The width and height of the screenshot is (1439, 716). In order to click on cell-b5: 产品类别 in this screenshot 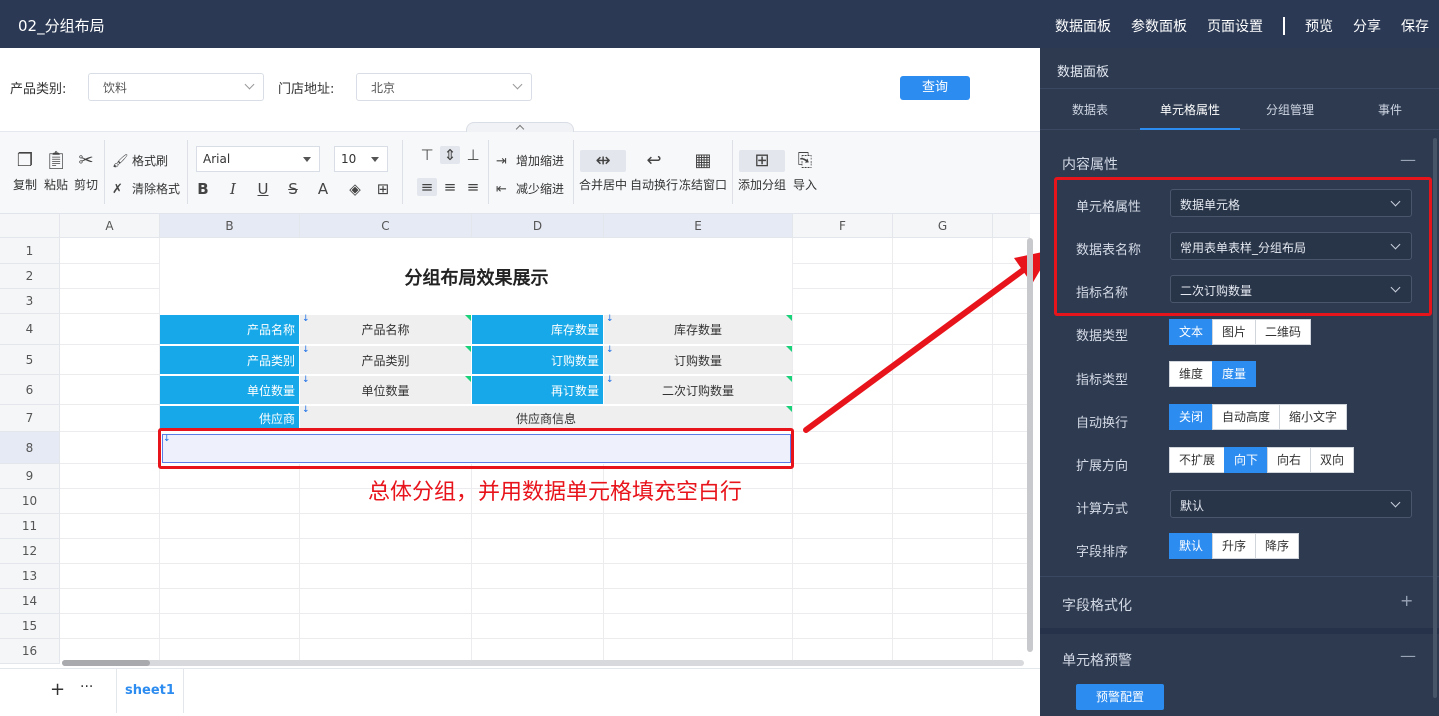, I will do `click(229, 360)`.